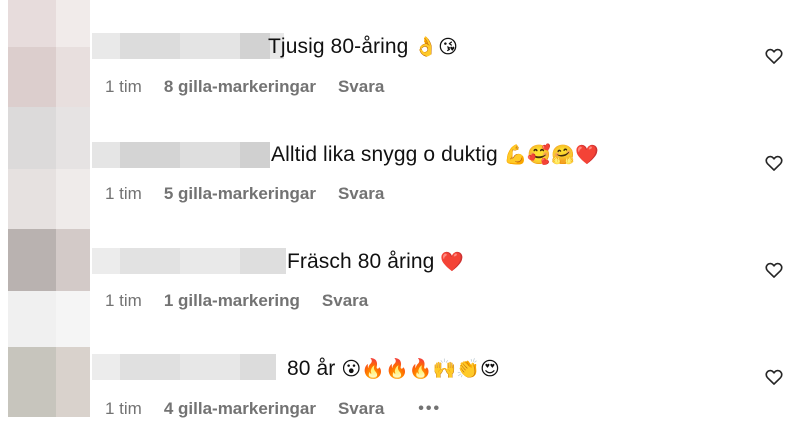  I want to click on comment-meta: 1 tim 5 gilla-markeringar Svara, so click(244, 194).